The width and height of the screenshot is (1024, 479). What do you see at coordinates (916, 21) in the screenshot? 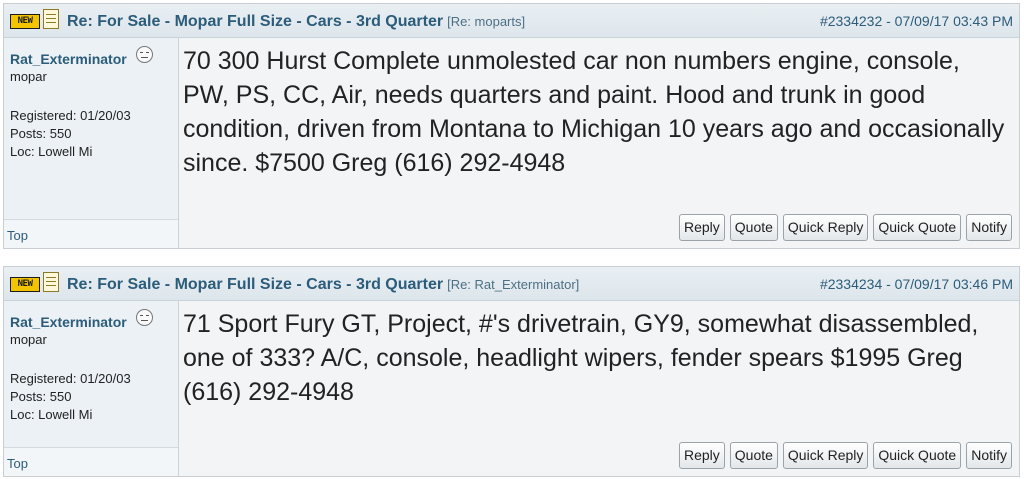
I see `post-number-date: #2334232 - 07/09/17 03:43 PM` at bounding box center [916, 21].